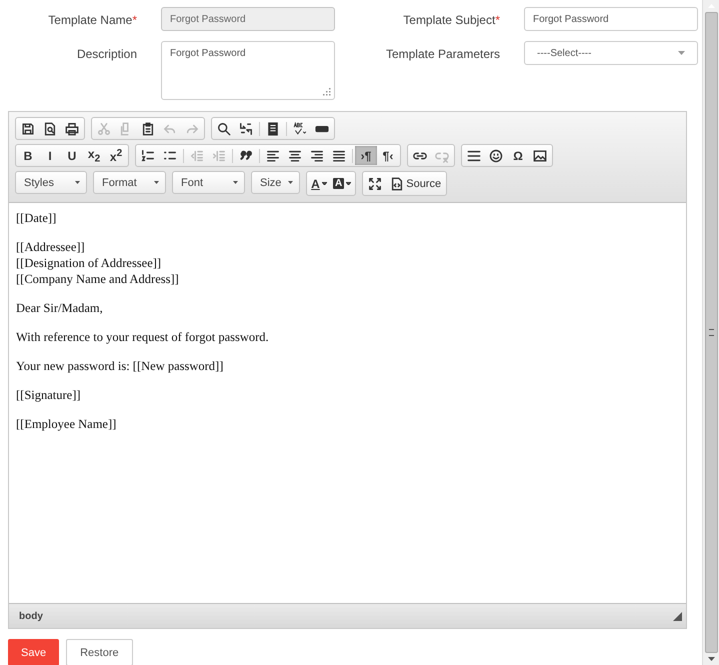  Describe the element at coordinates (342, 183) in the screenshot. I see `background-color-button: A` at that location.